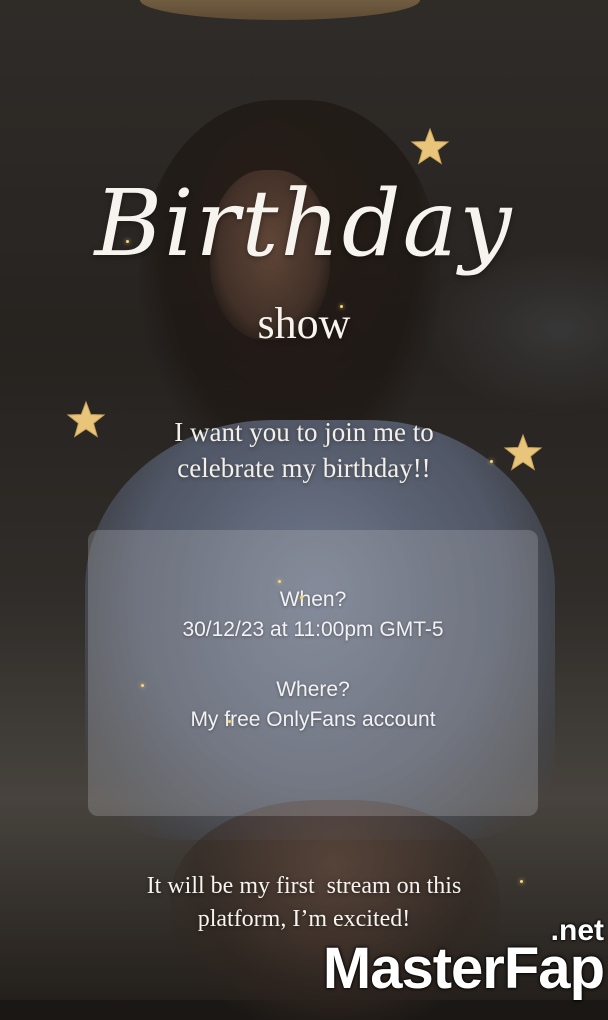 The image size is (608, 1020). Describe the element at coordinates (313, 719) in the screenshot. I see `where-value: My free OnlyFans account` at that location.